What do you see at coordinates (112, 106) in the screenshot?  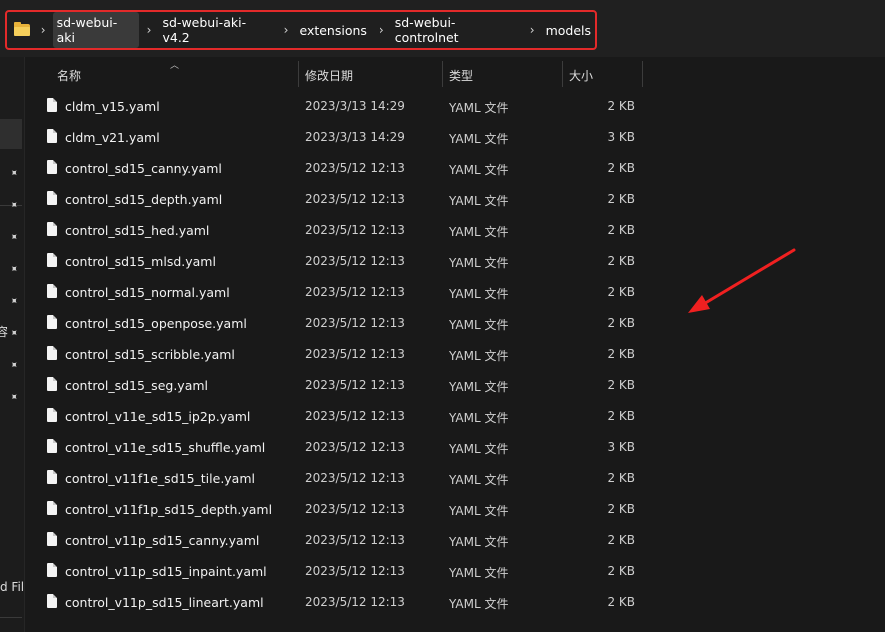 I see `file-name: cldm_v15.yaml` at bounding box center [112, 106].